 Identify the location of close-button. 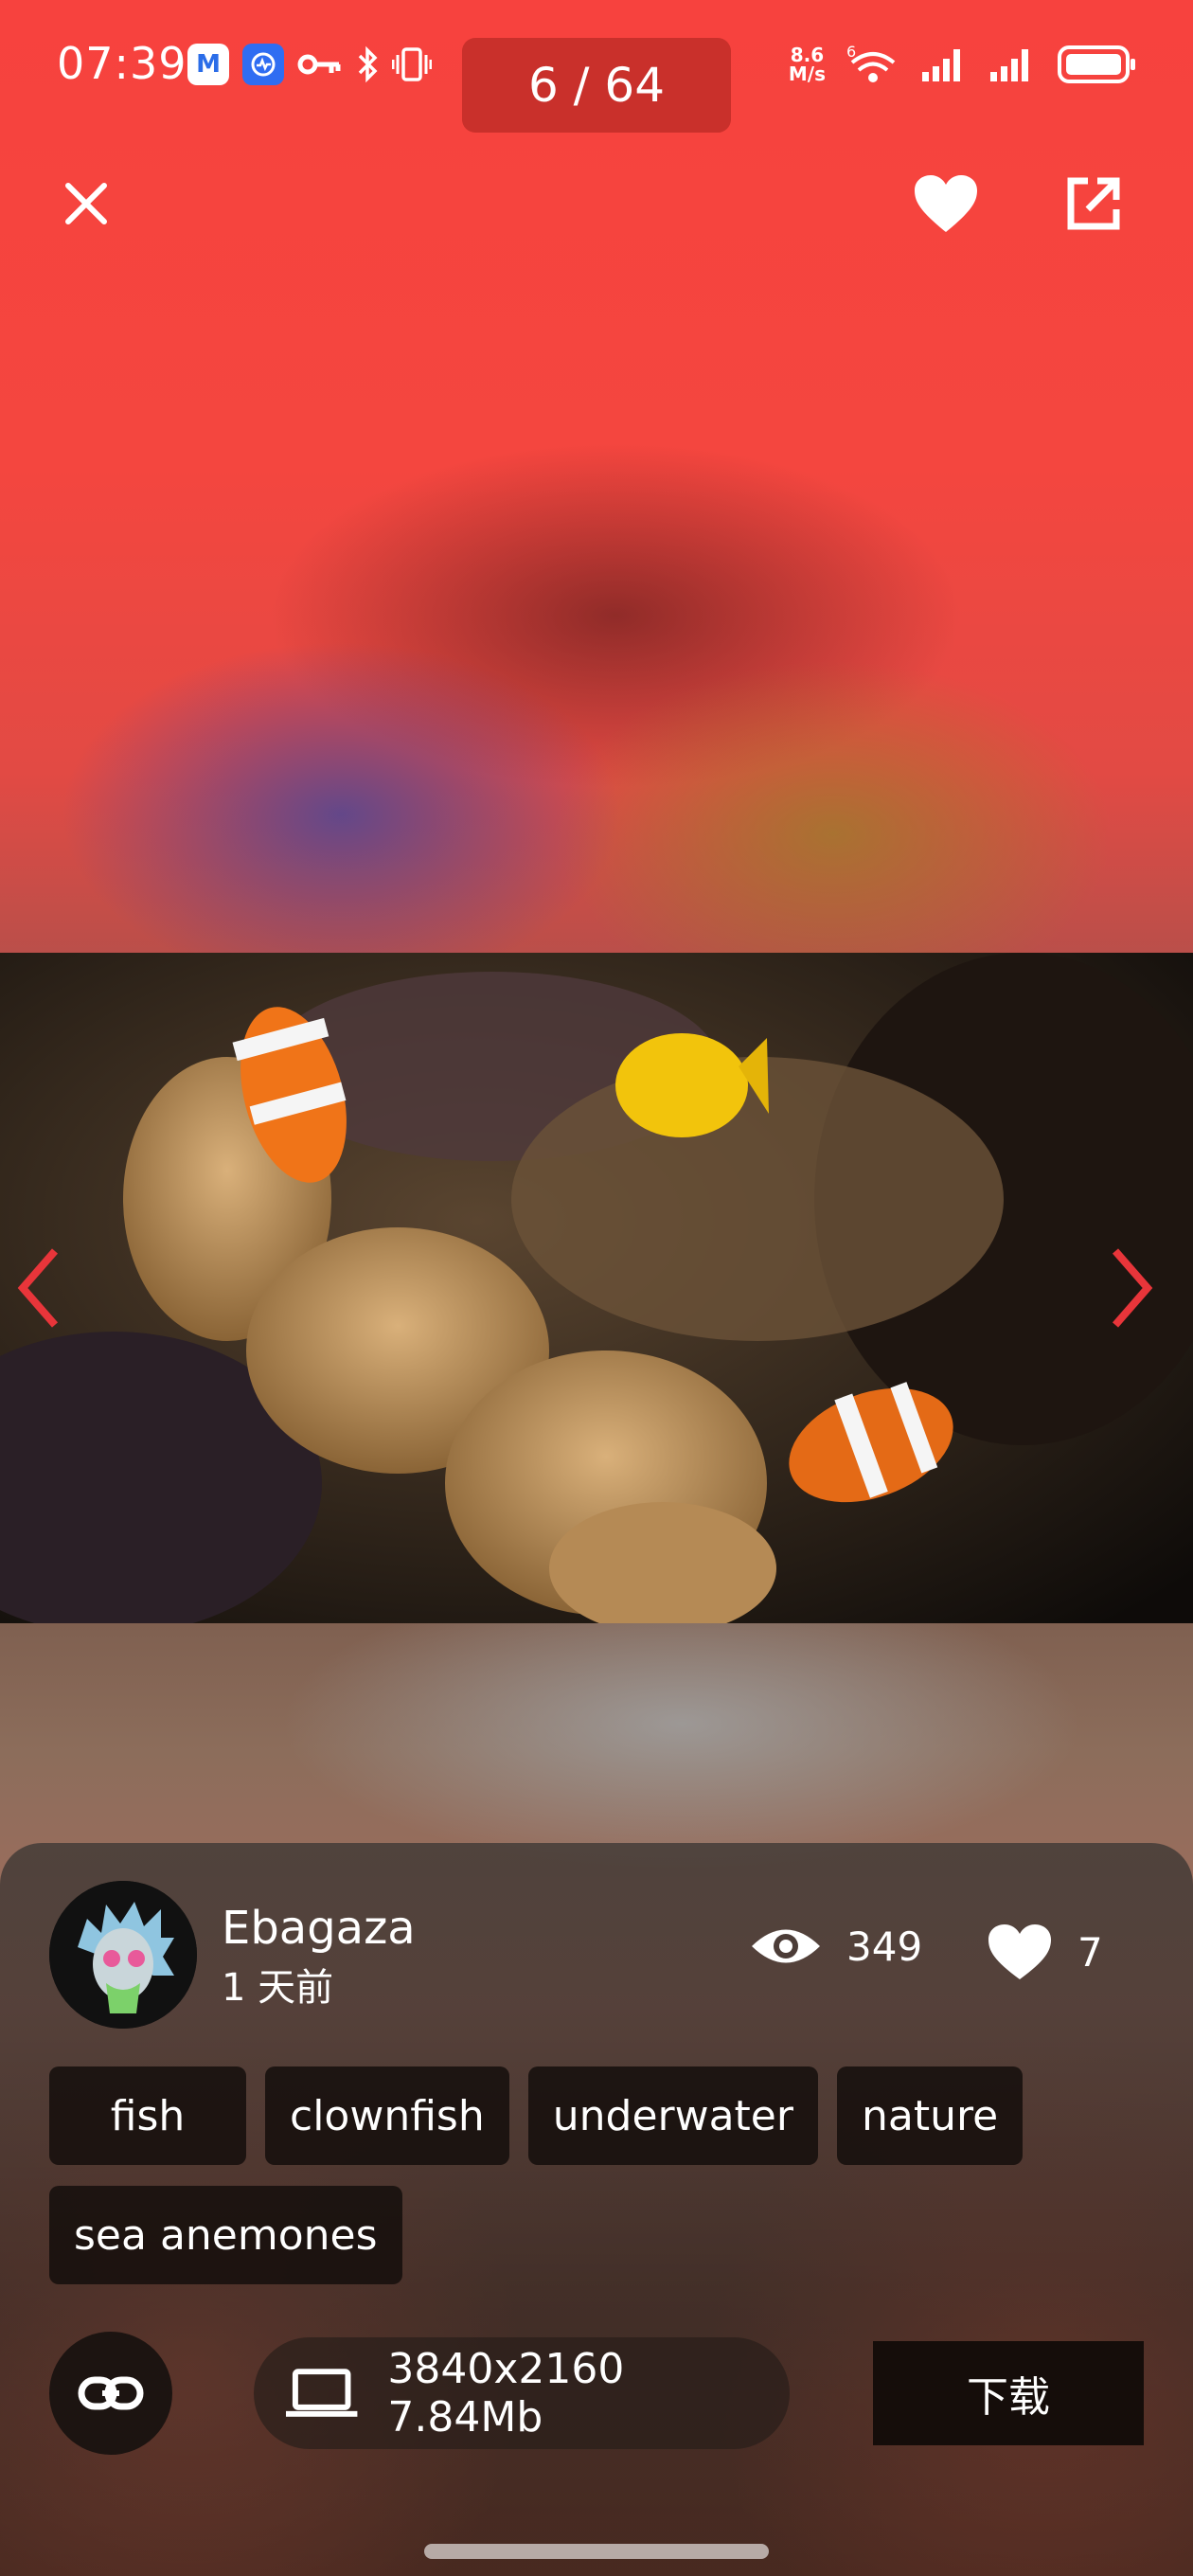
(86, 203).